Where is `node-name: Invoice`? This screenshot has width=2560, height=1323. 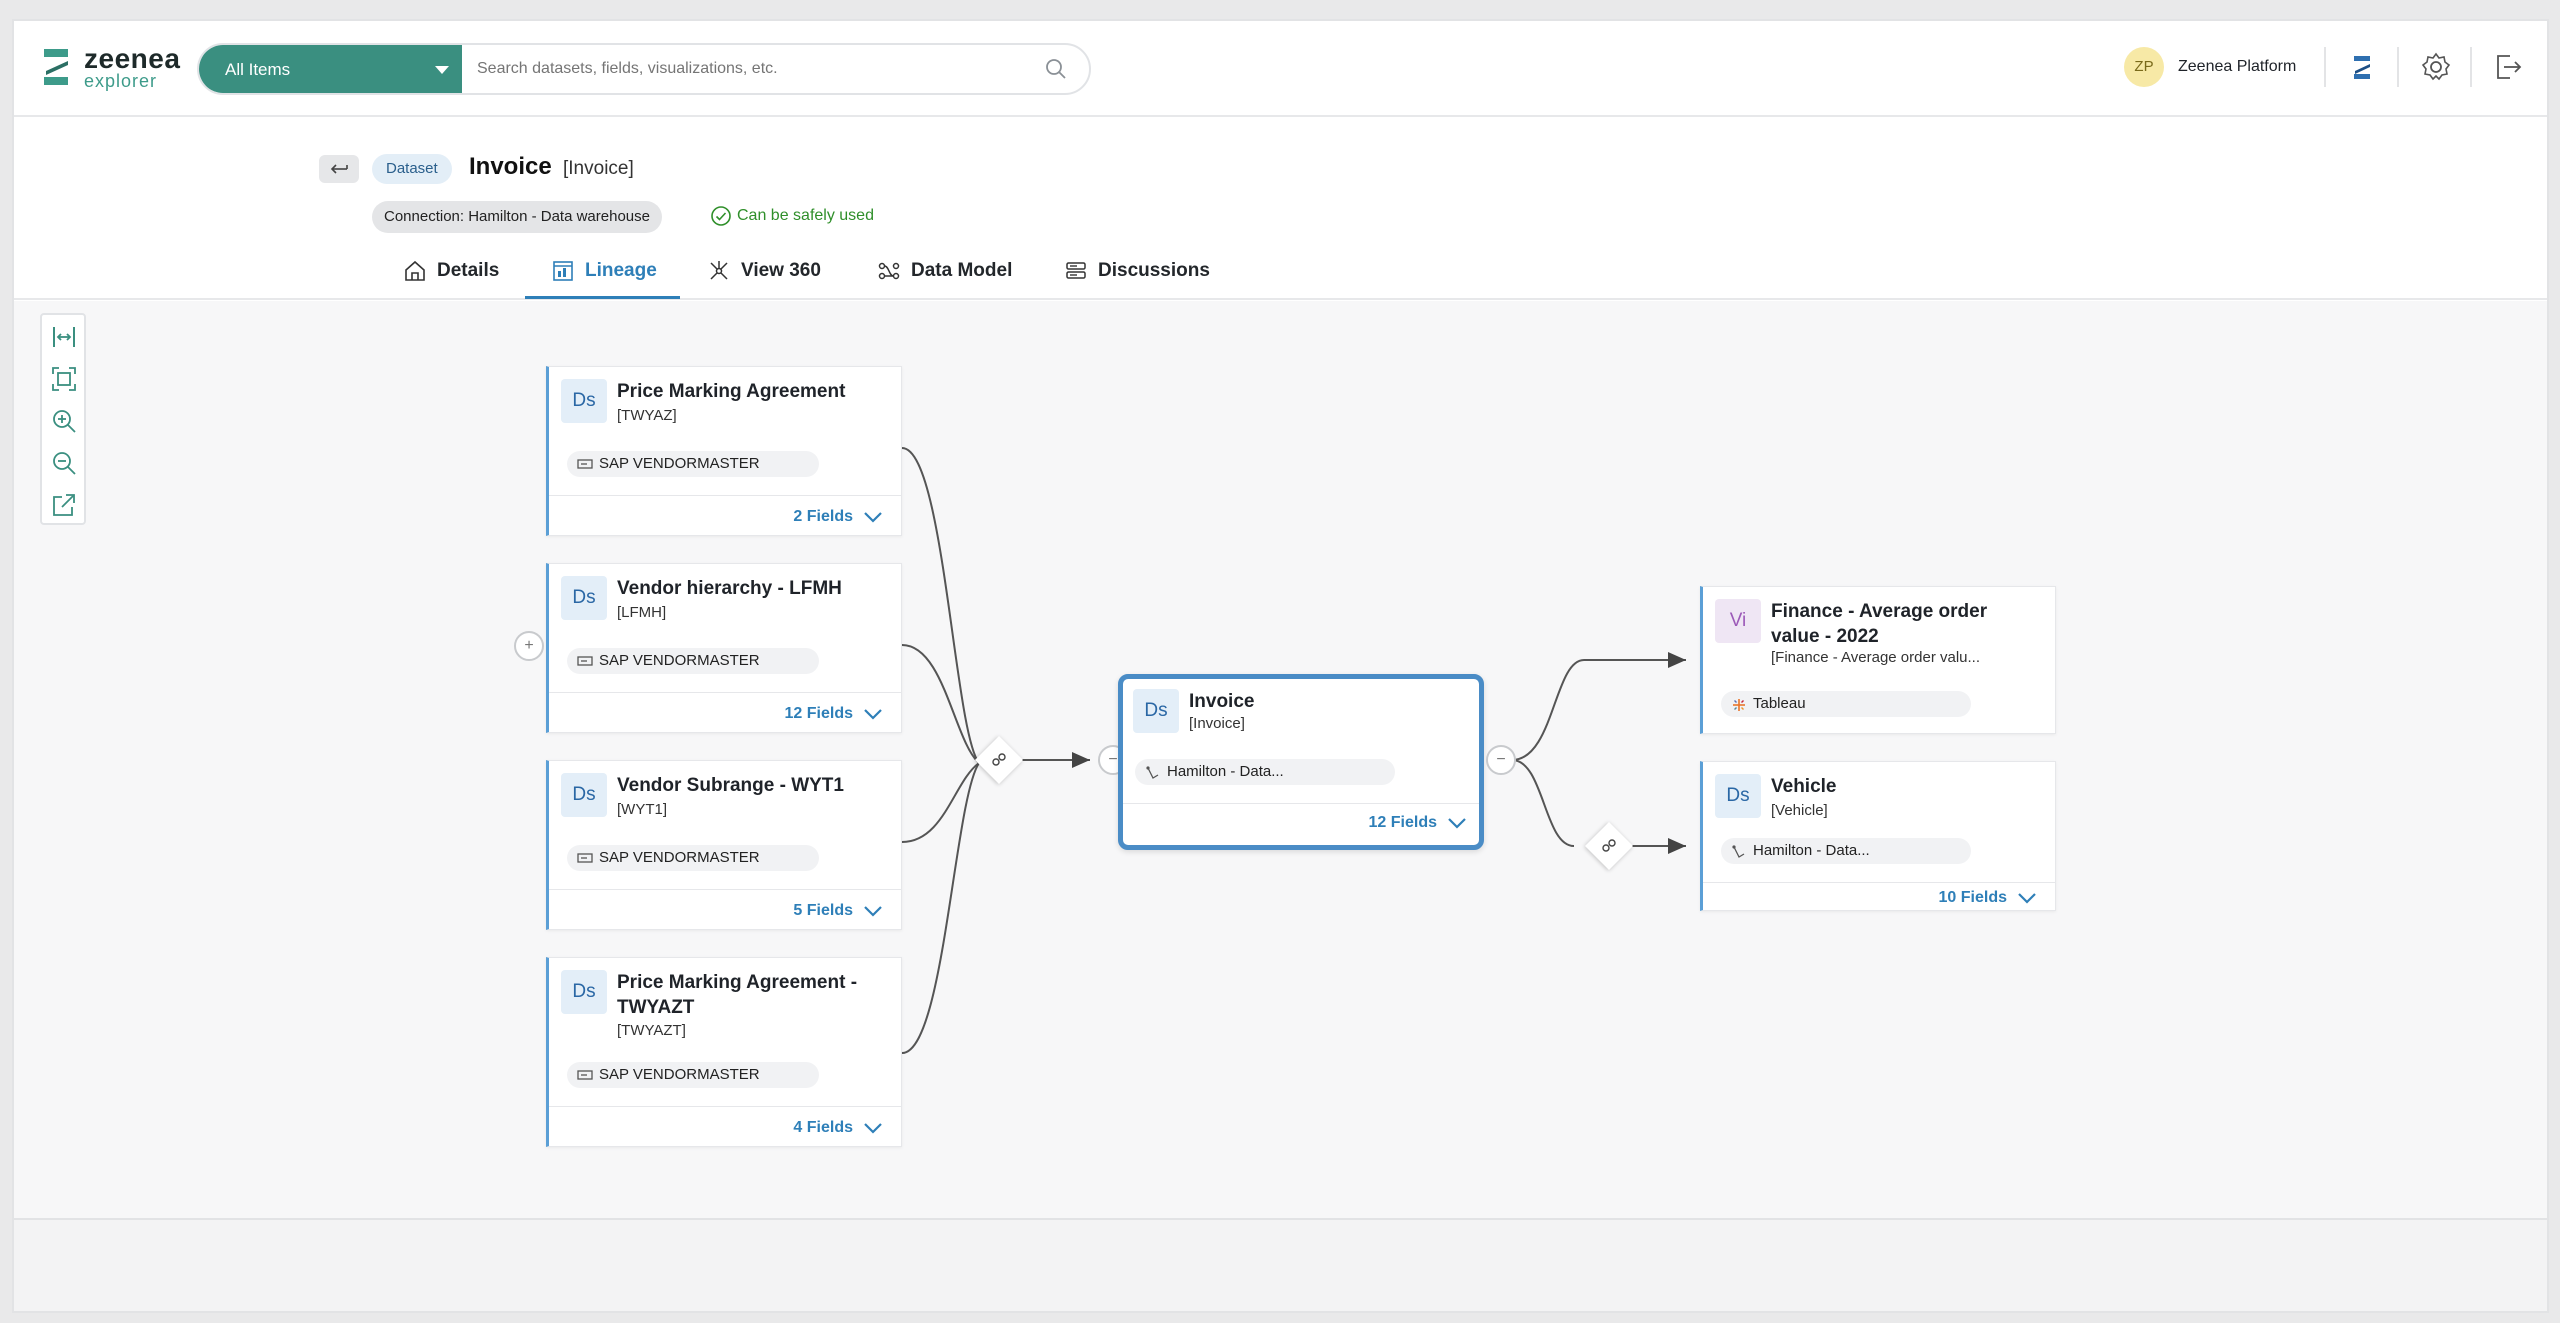
node-name: Invoice is located at coordinates (1222, 701).